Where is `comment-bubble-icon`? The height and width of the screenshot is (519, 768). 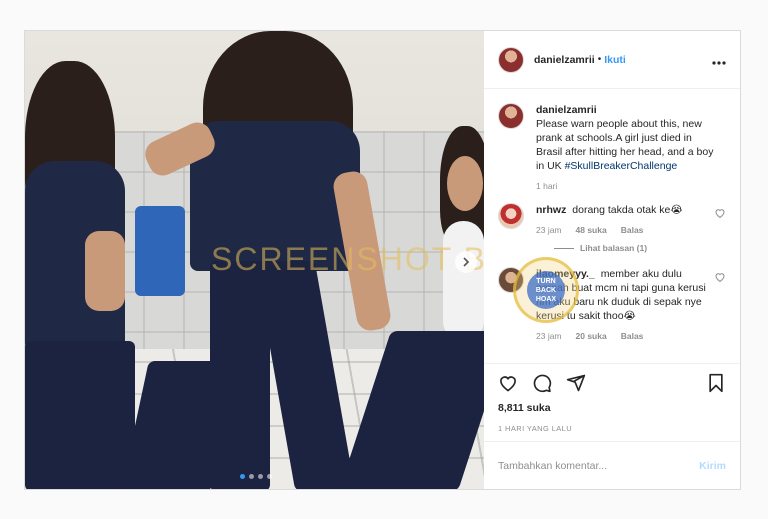
comment-bubble-icon is located at coordinates (542, 383).